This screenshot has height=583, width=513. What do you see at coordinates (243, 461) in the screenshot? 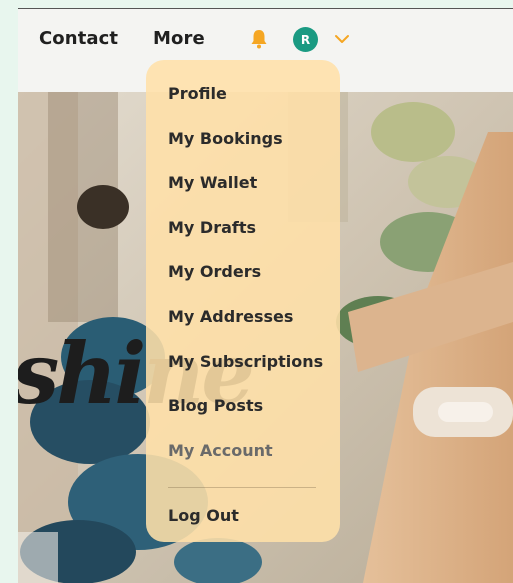
I see `menu-item-my-account: My Account` at bounding box center [243, 461].